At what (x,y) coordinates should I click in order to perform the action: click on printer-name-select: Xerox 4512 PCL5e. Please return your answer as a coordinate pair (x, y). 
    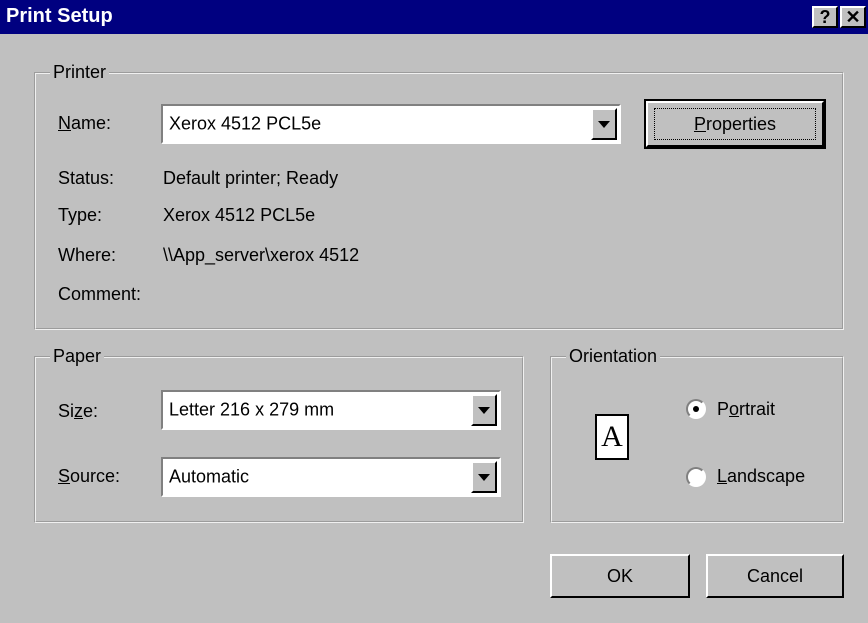
    Looking at the image, I should click on (391, 124).